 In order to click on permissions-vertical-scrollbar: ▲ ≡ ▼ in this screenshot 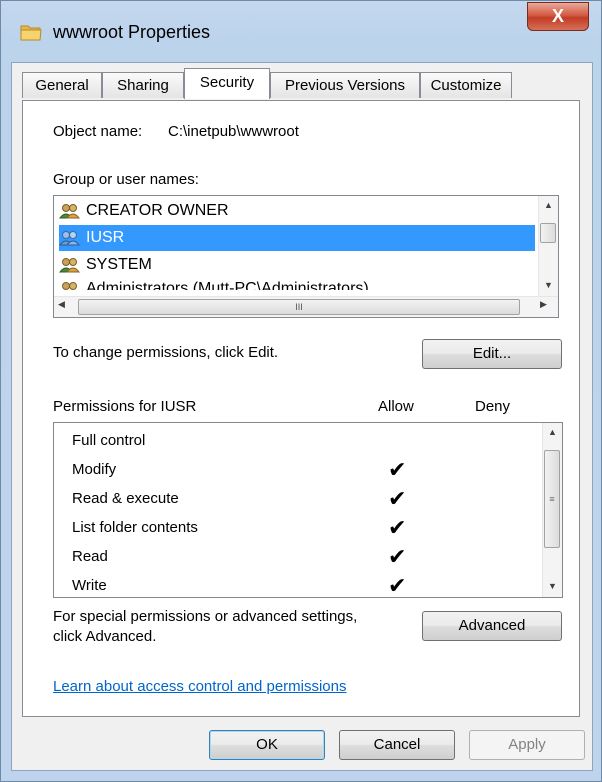, I will do `click(552, 510)`.